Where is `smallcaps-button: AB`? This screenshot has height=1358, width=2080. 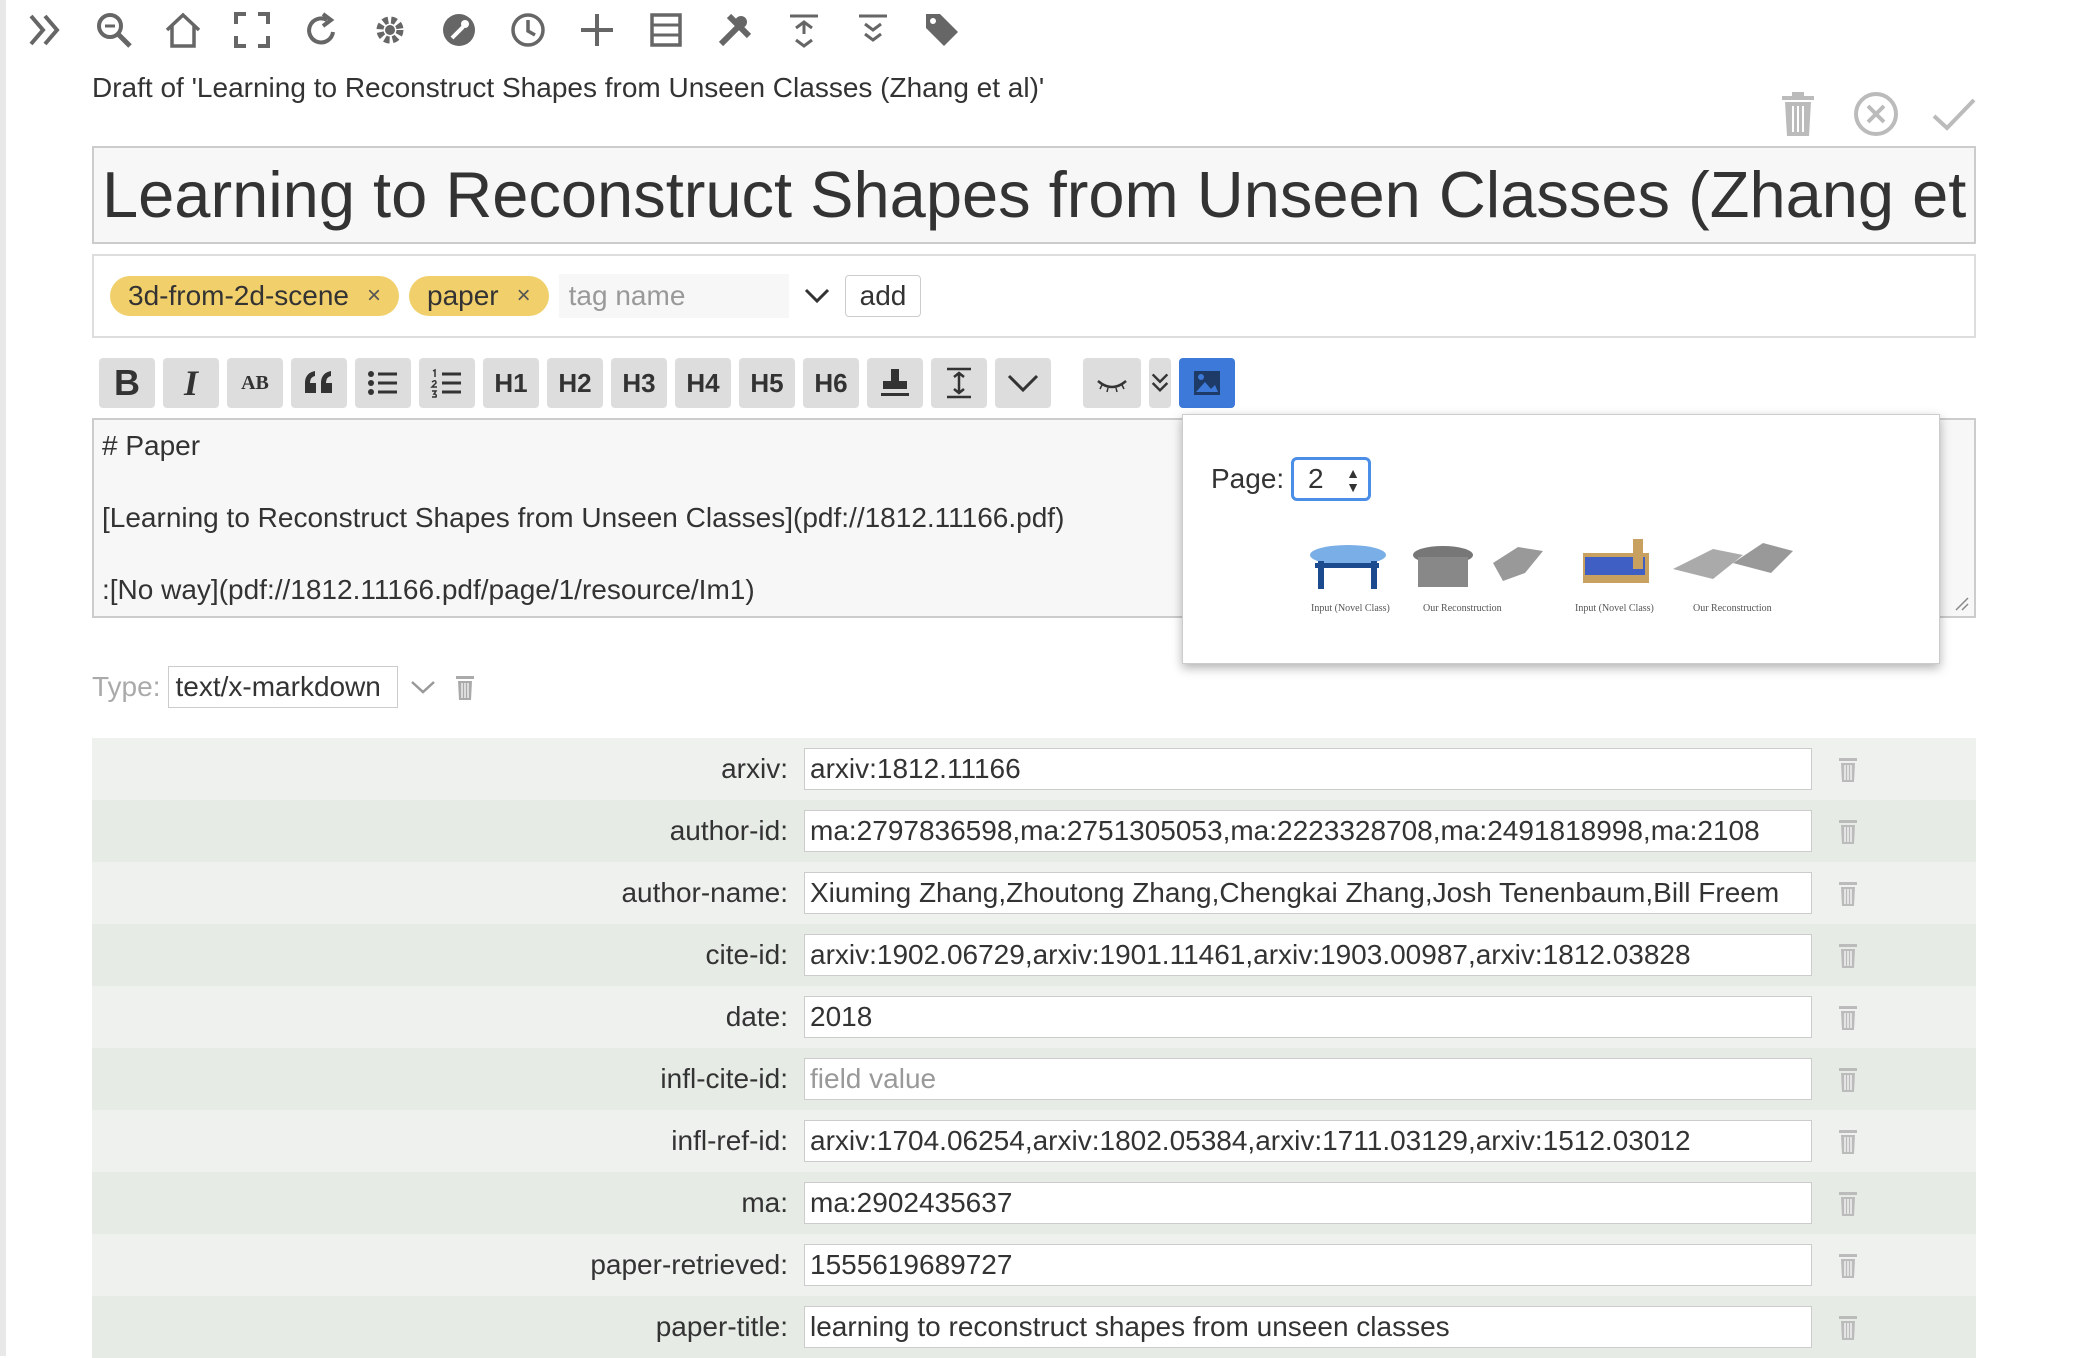
smallcaps-button: AB is located at coordinates (255, 383).